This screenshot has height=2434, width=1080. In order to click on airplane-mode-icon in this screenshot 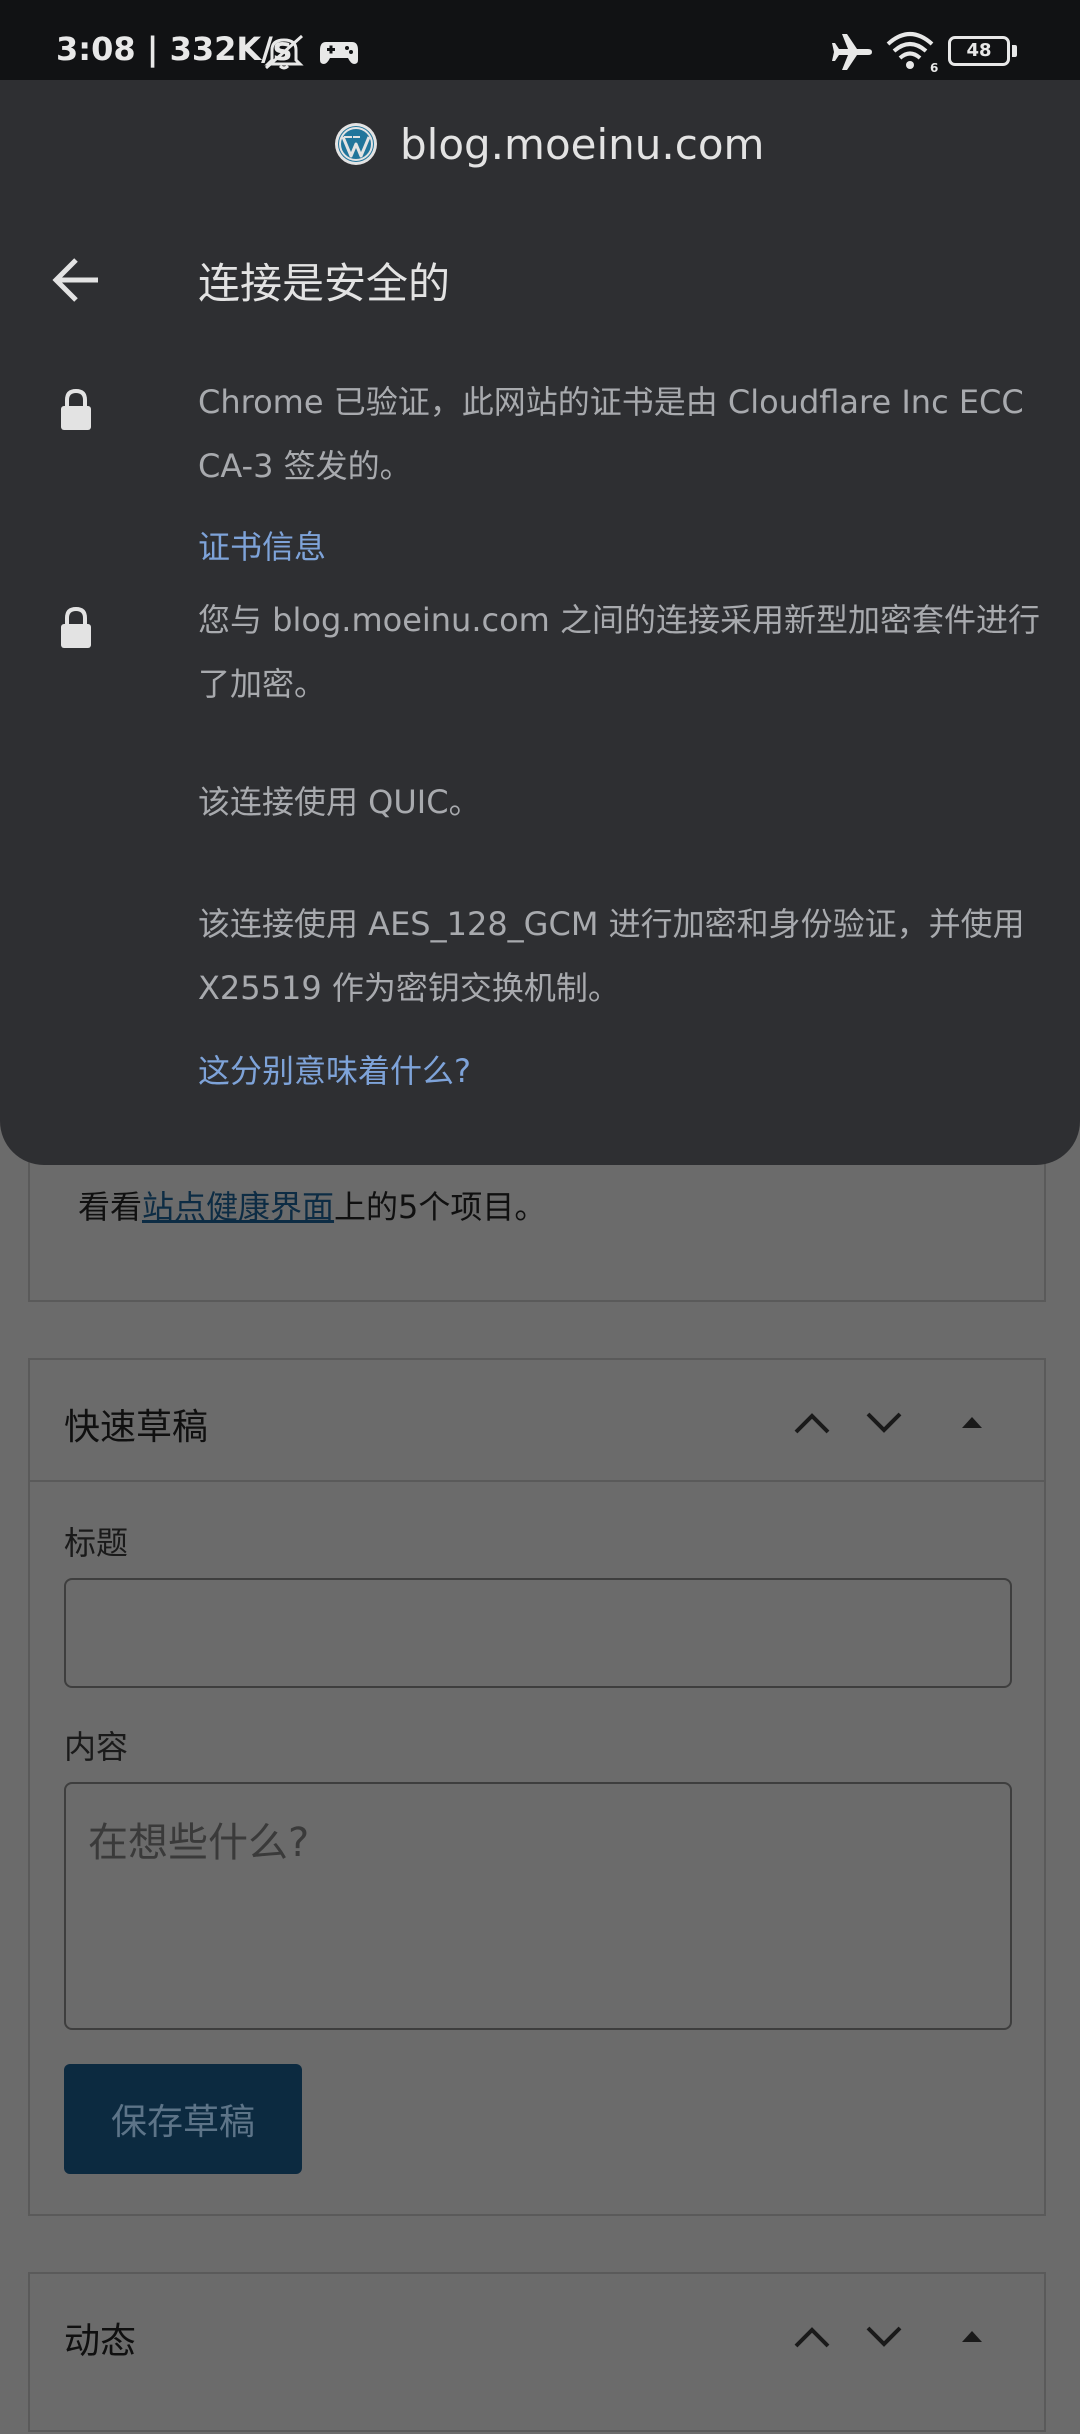, I will do `click(852, 52)`.